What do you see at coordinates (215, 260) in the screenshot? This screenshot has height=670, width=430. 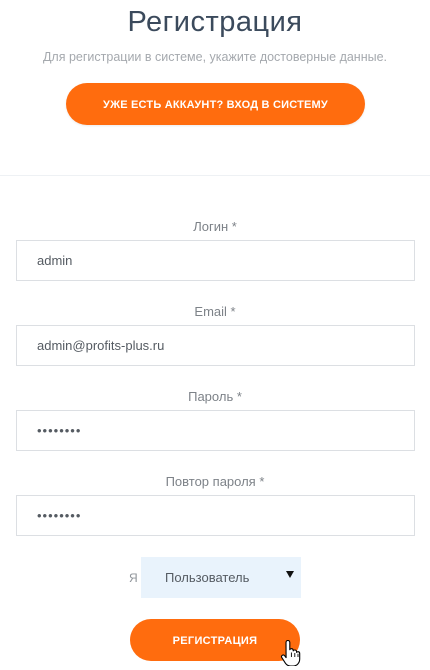 I see `login-input` at bounding box center [215, 260].